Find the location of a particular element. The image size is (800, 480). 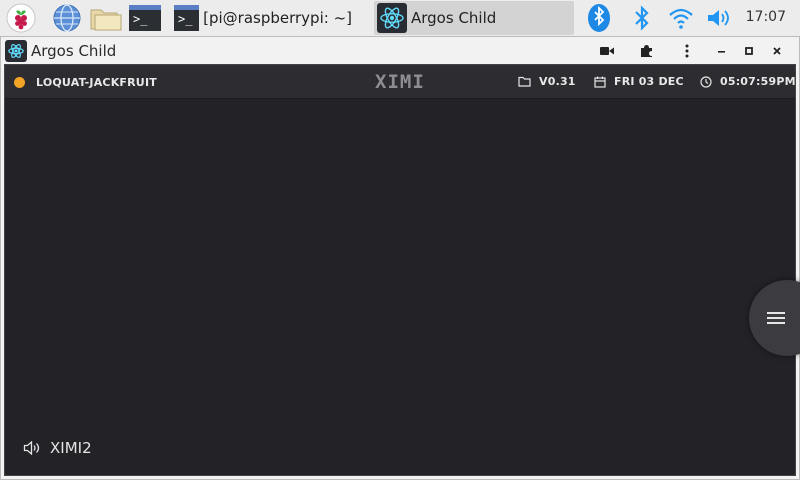

maximize-button is located at coordinates (749, 50).